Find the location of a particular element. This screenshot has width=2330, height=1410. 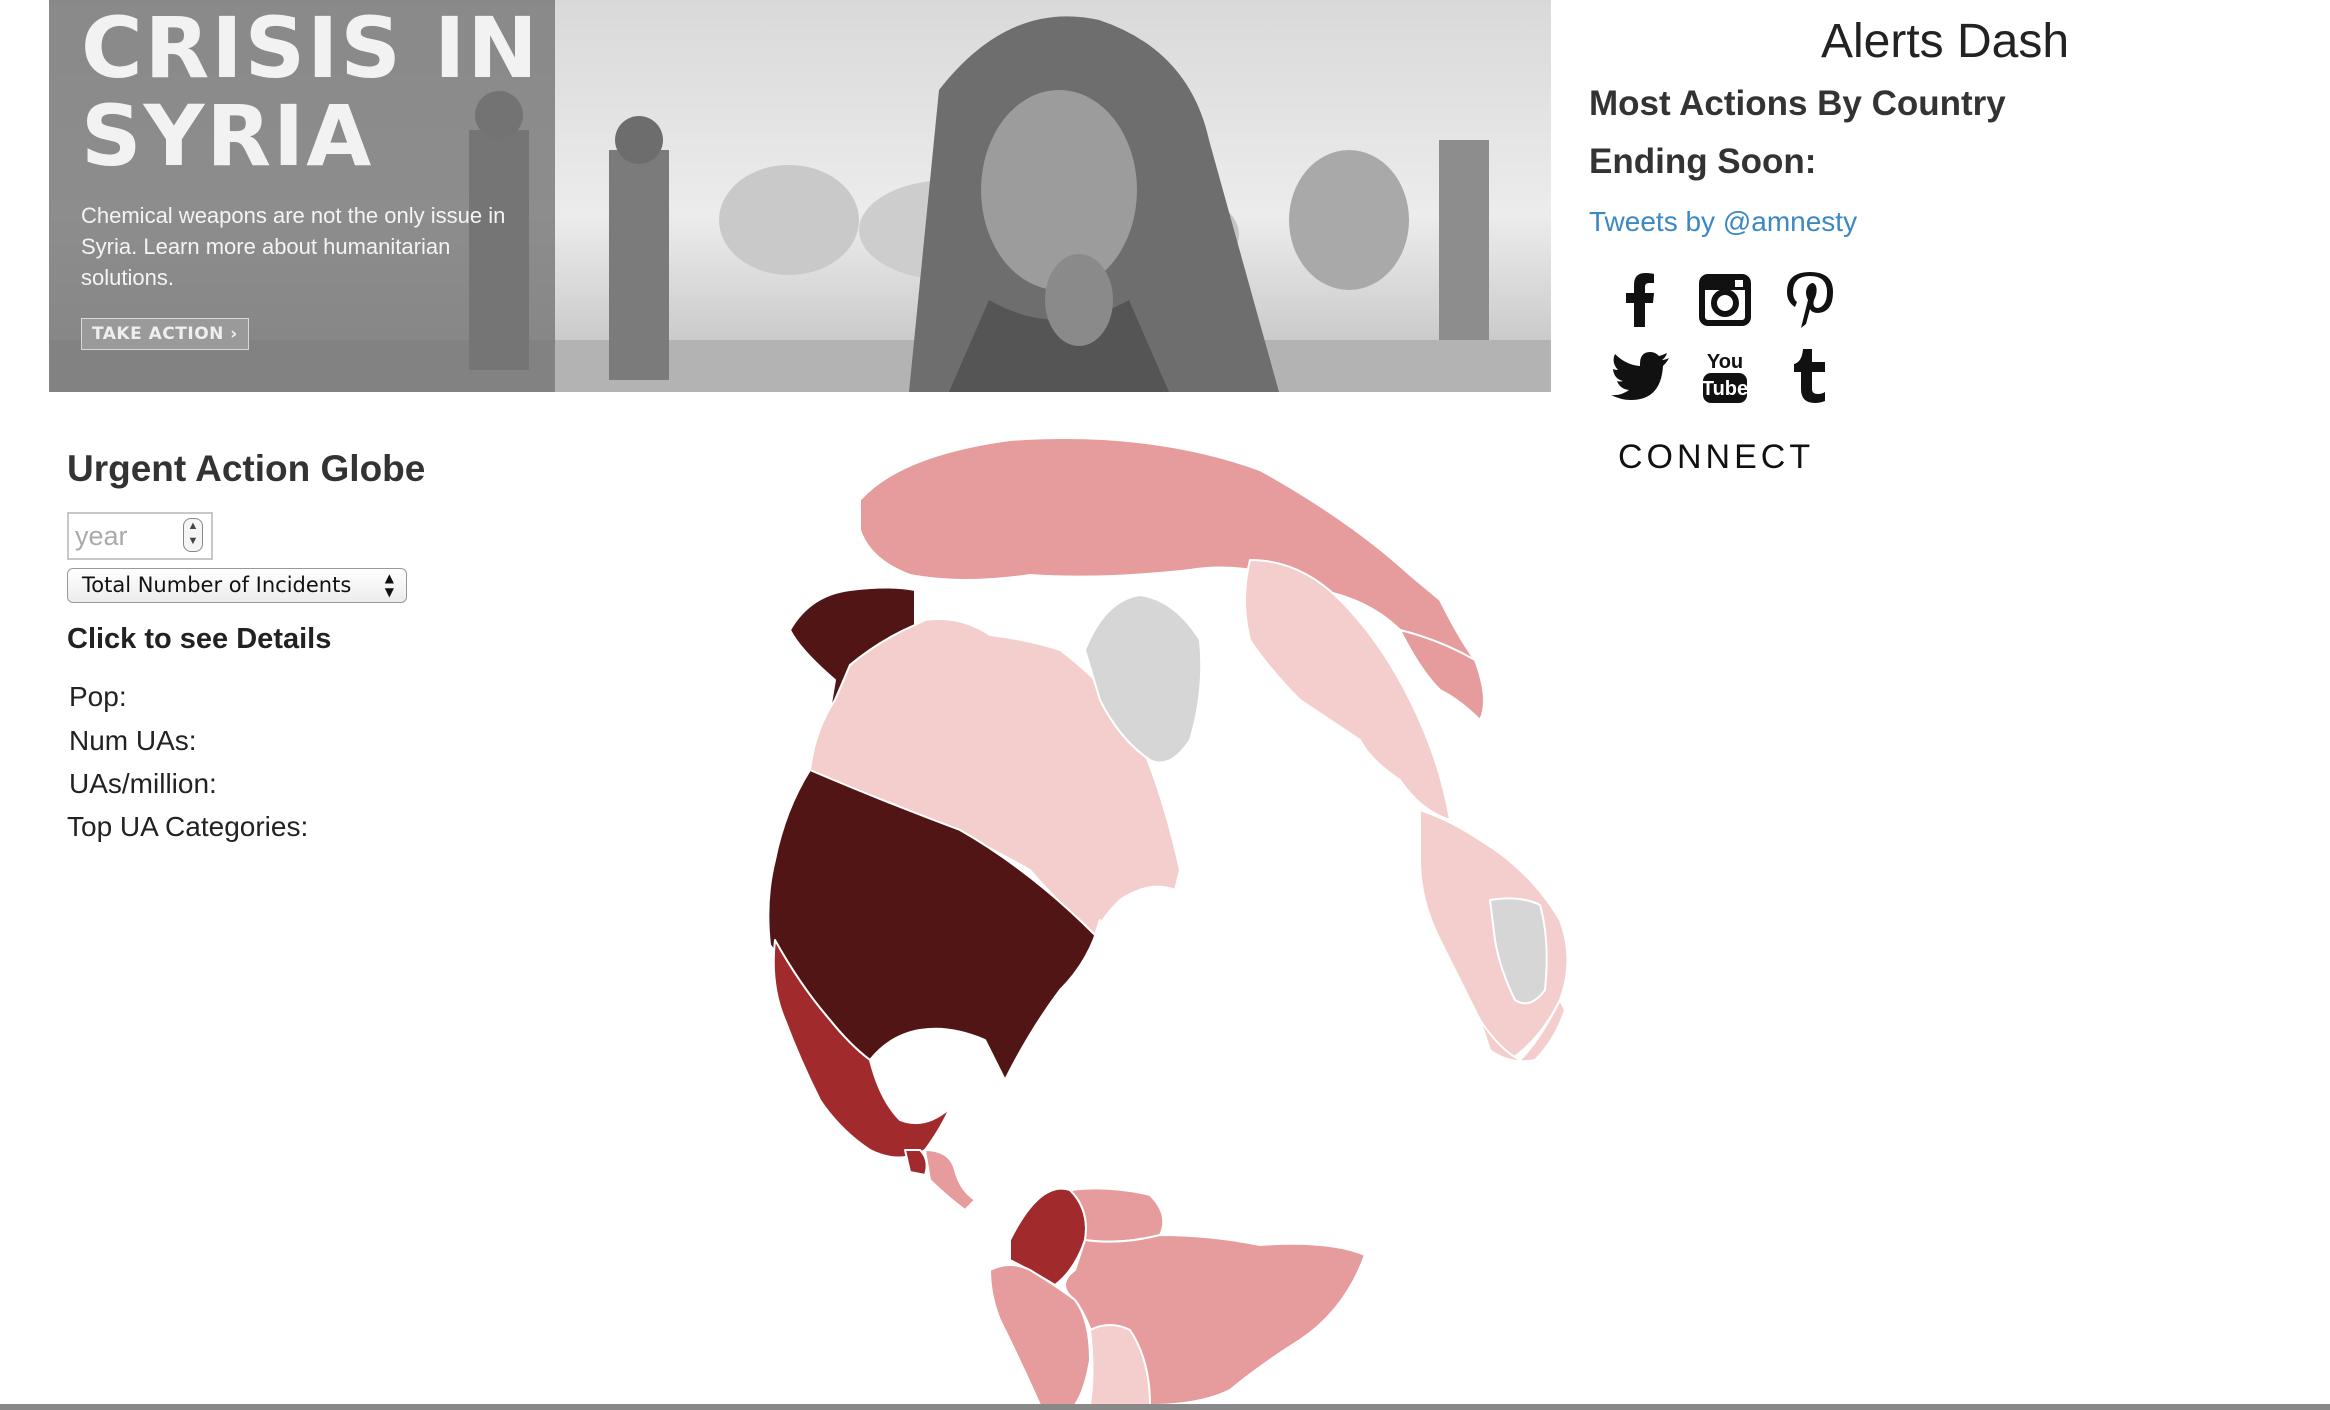

social-links: You Tube is located at coordinates (1724, 338).